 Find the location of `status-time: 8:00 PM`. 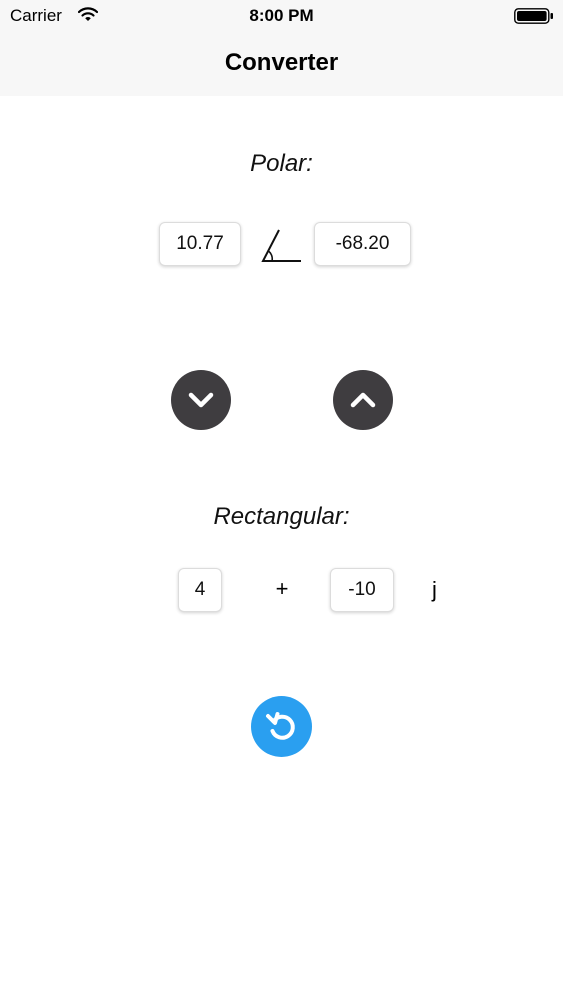

status-time: 8:00 PM is located at coordinates (281, 15).